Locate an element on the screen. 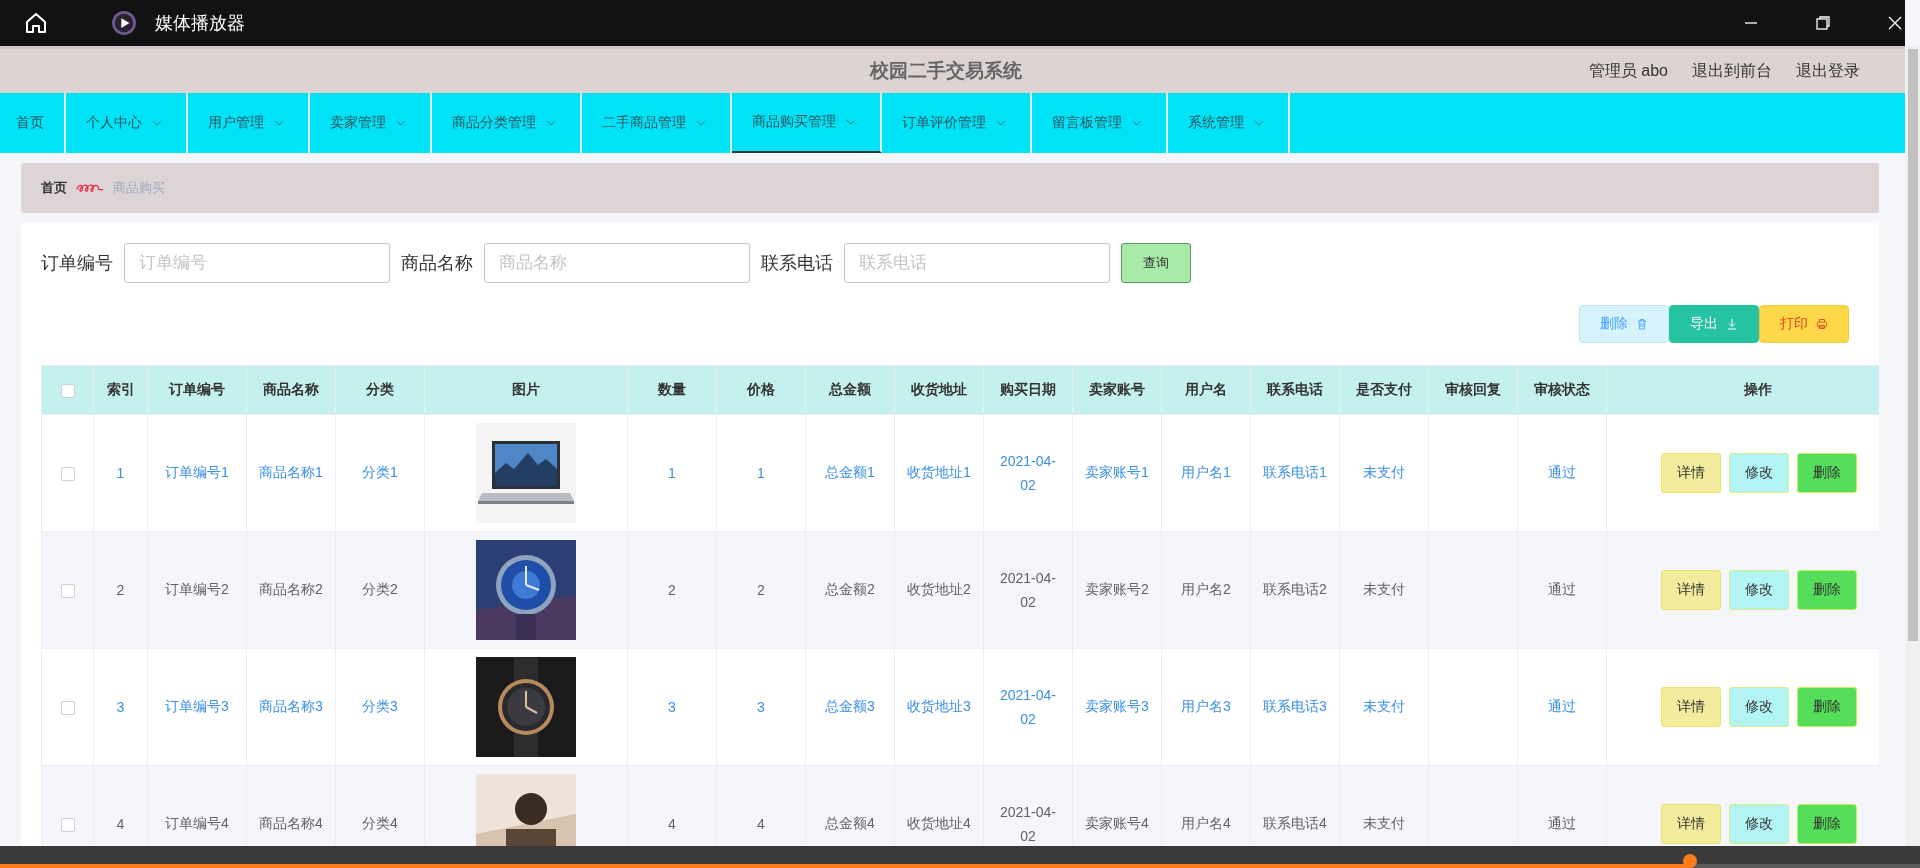  table-cell: 卖家账号2 is located at coordinates (1117, 590).